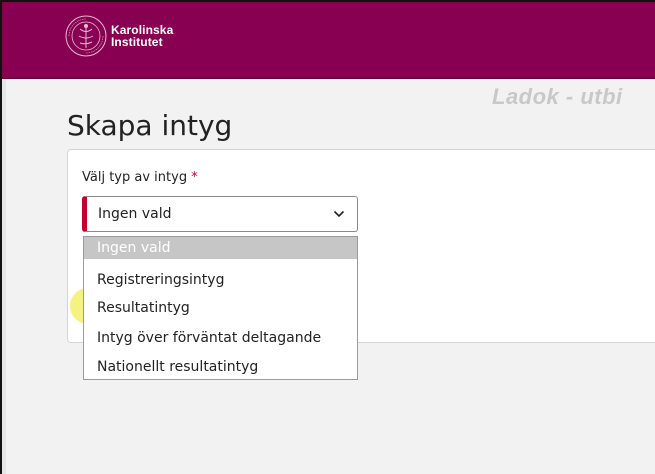 This screenshot has width=655, height=474. I want to click on certificate-type-select-value: Ingen vald, so click(135, 214).